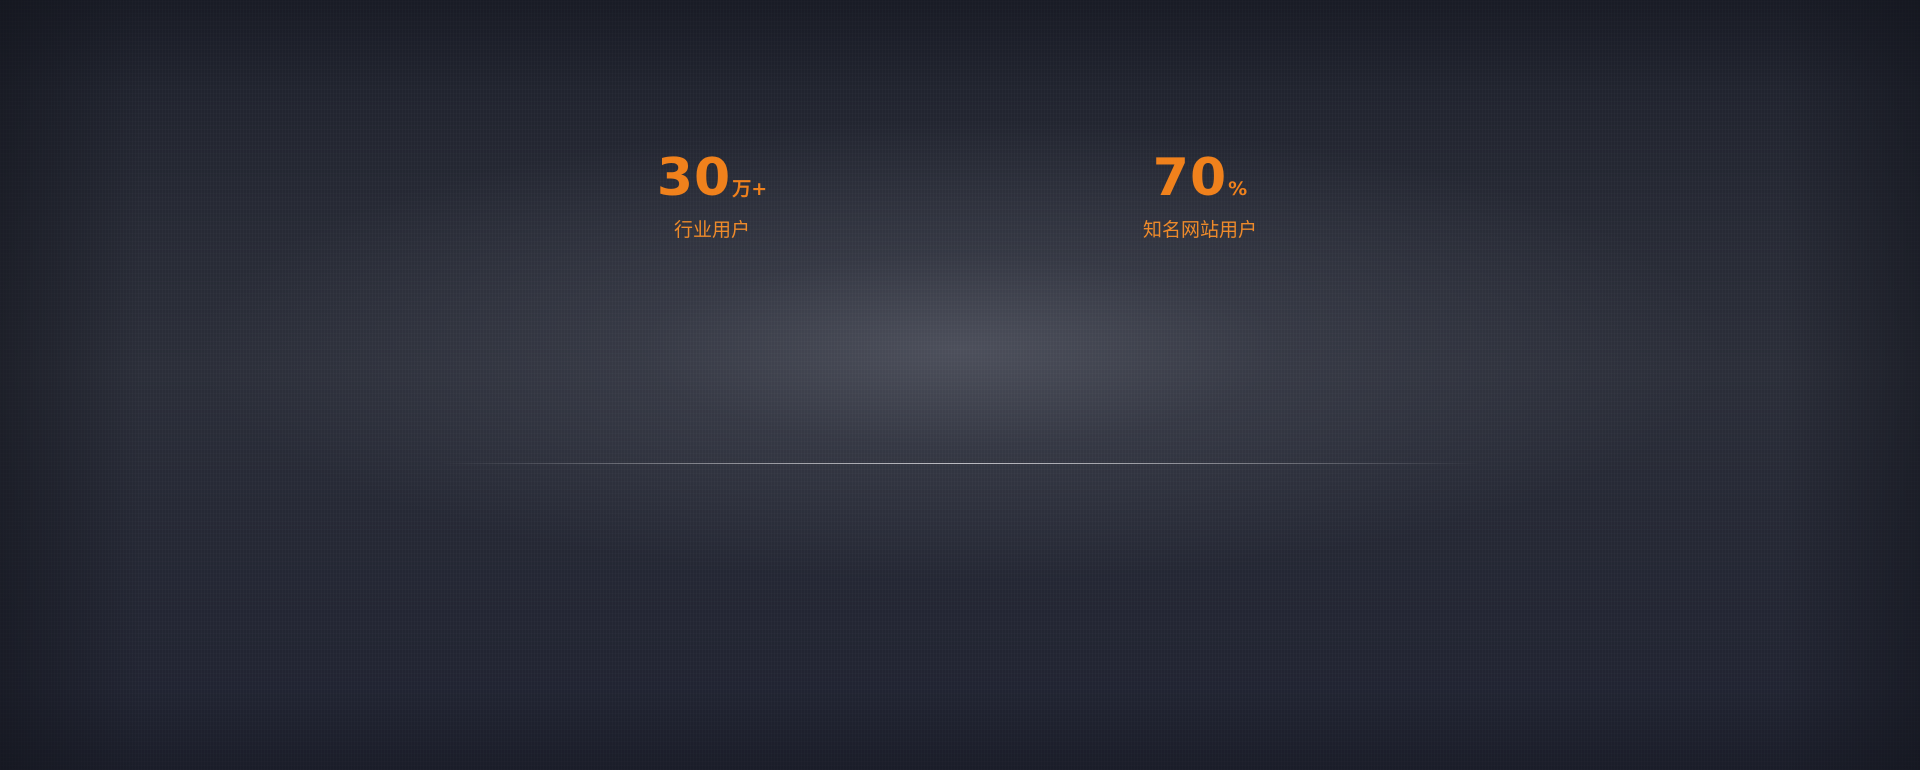 The width and height of the screenshot is (1920, 770). I want to click on stat-website-users: 70% 知名网站用户, so click(1200, 197).